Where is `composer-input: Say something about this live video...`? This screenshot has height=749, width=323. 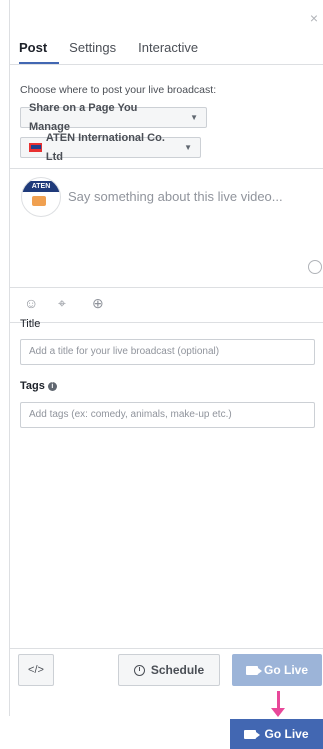
composer-input: Say something about this live video... is located at coordinates (175, 196).